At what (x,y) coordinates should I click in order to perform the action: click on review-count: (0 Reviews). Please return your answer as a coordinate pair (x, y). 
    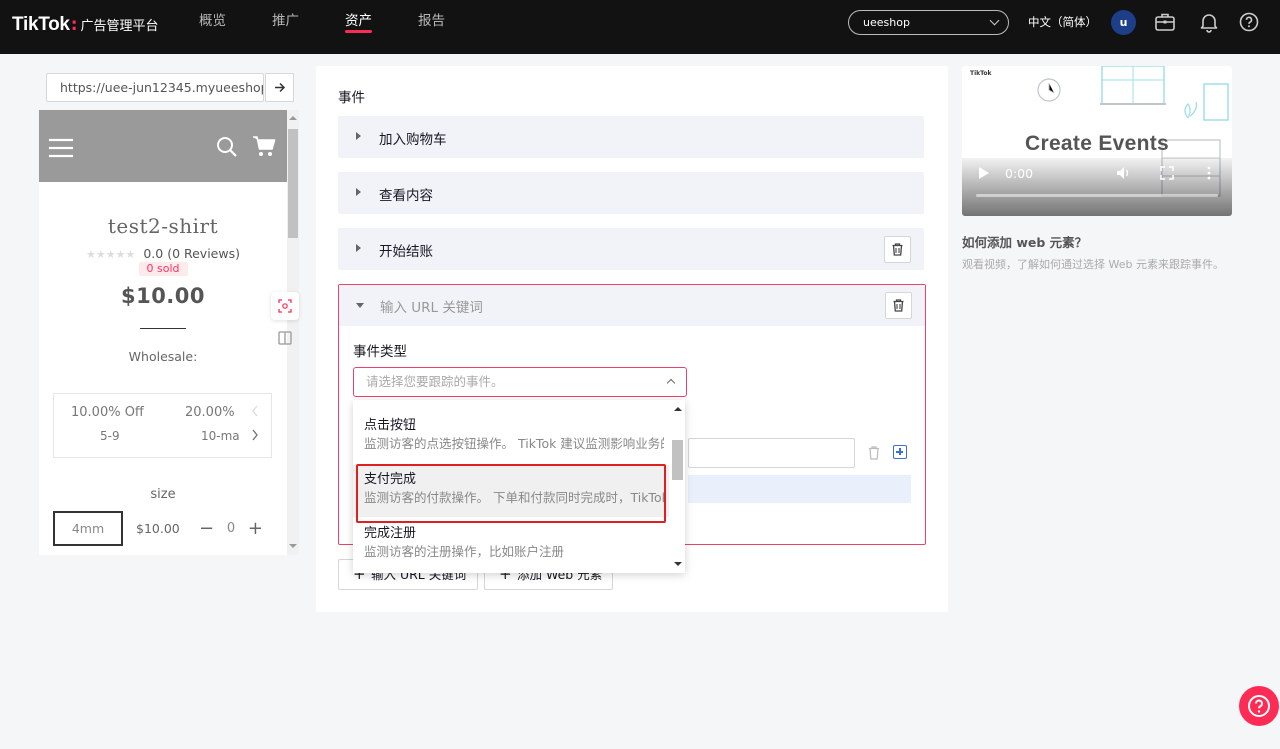
    Looking at the image, I should click on (203, 253).